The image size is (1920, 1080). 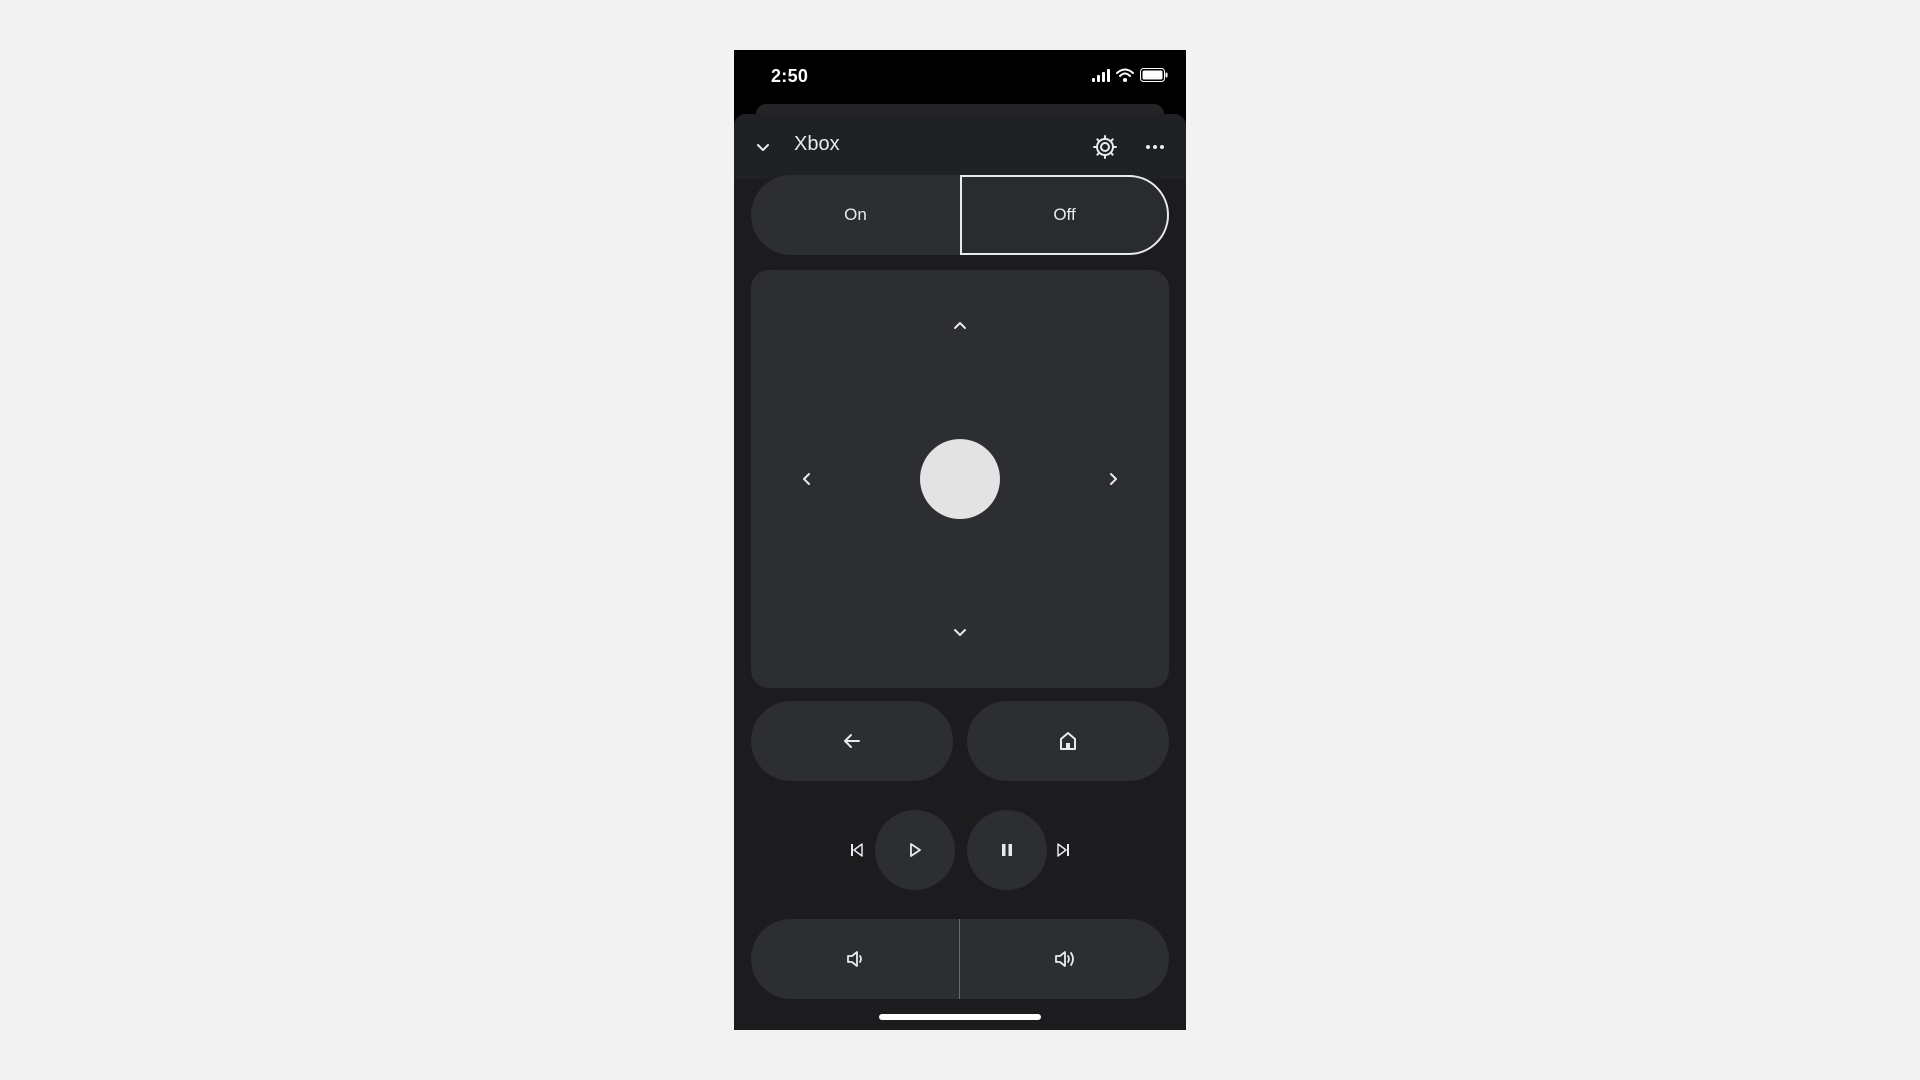 I want to click on pause-icon, so click(x=1007, y=850).